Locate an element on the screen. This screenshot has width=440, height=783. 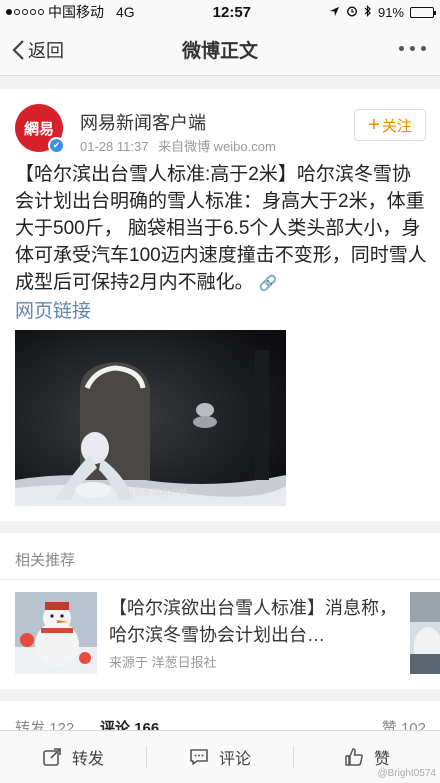
bottom-toolbar: 转发 评论 赞 @Bright0574 is located at coordinates (220, 756).